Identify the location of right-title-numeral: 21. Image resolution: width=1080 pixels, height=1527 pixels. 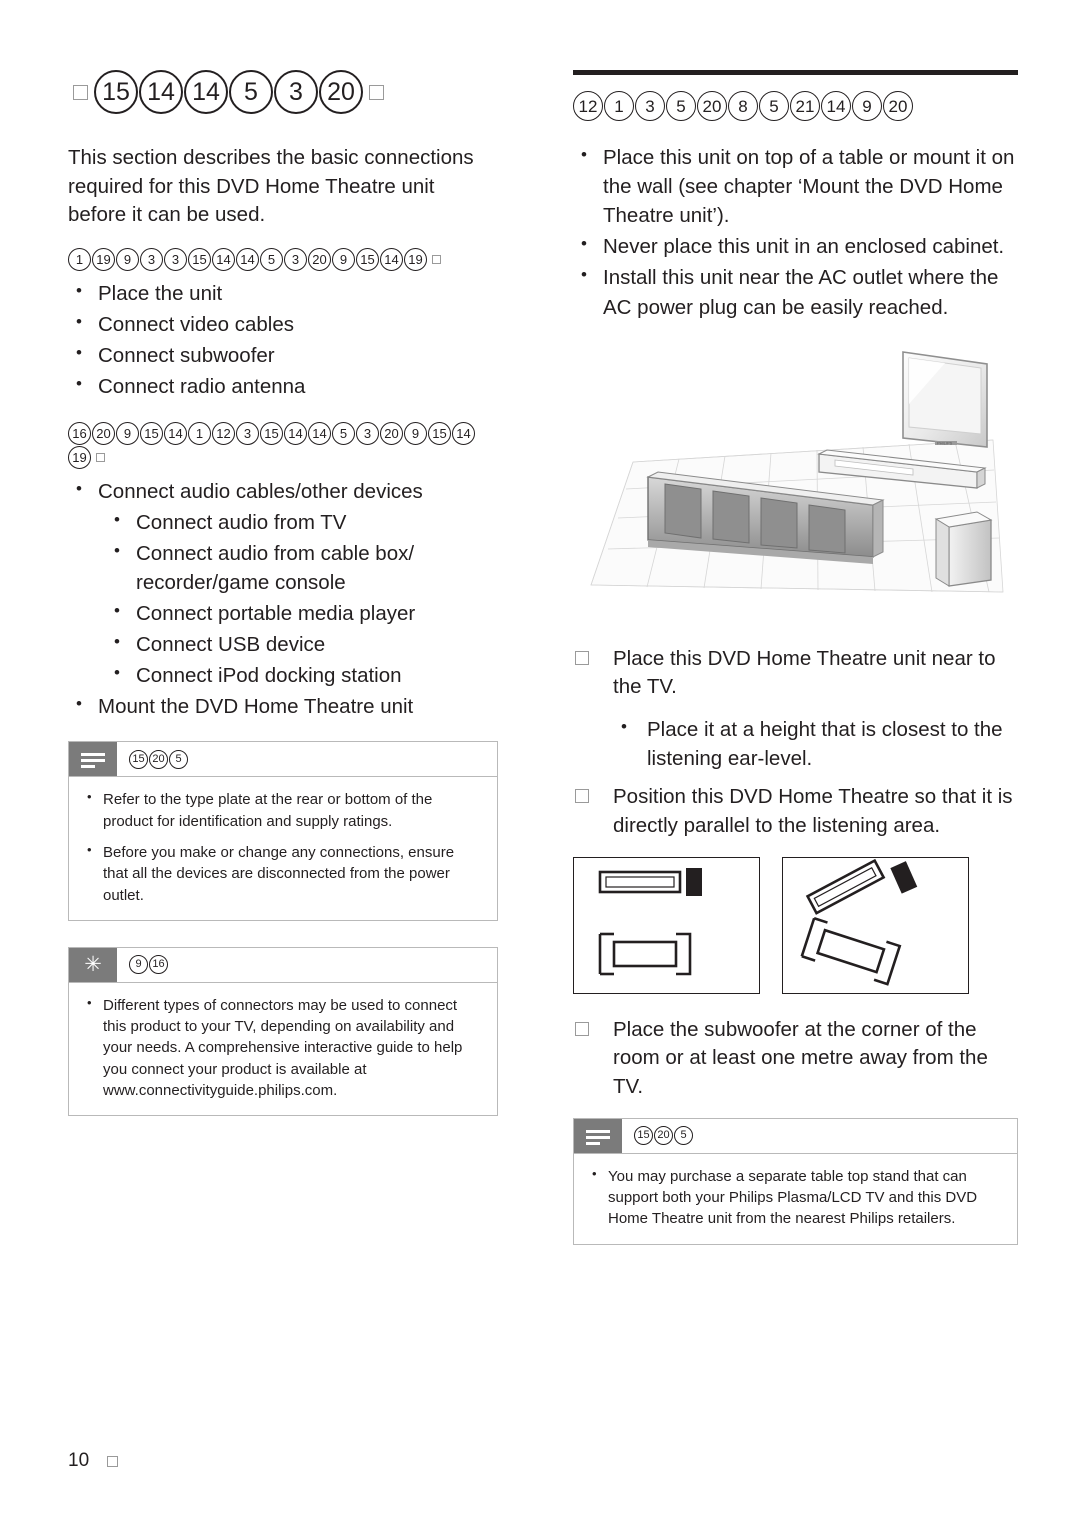
(805, 106).